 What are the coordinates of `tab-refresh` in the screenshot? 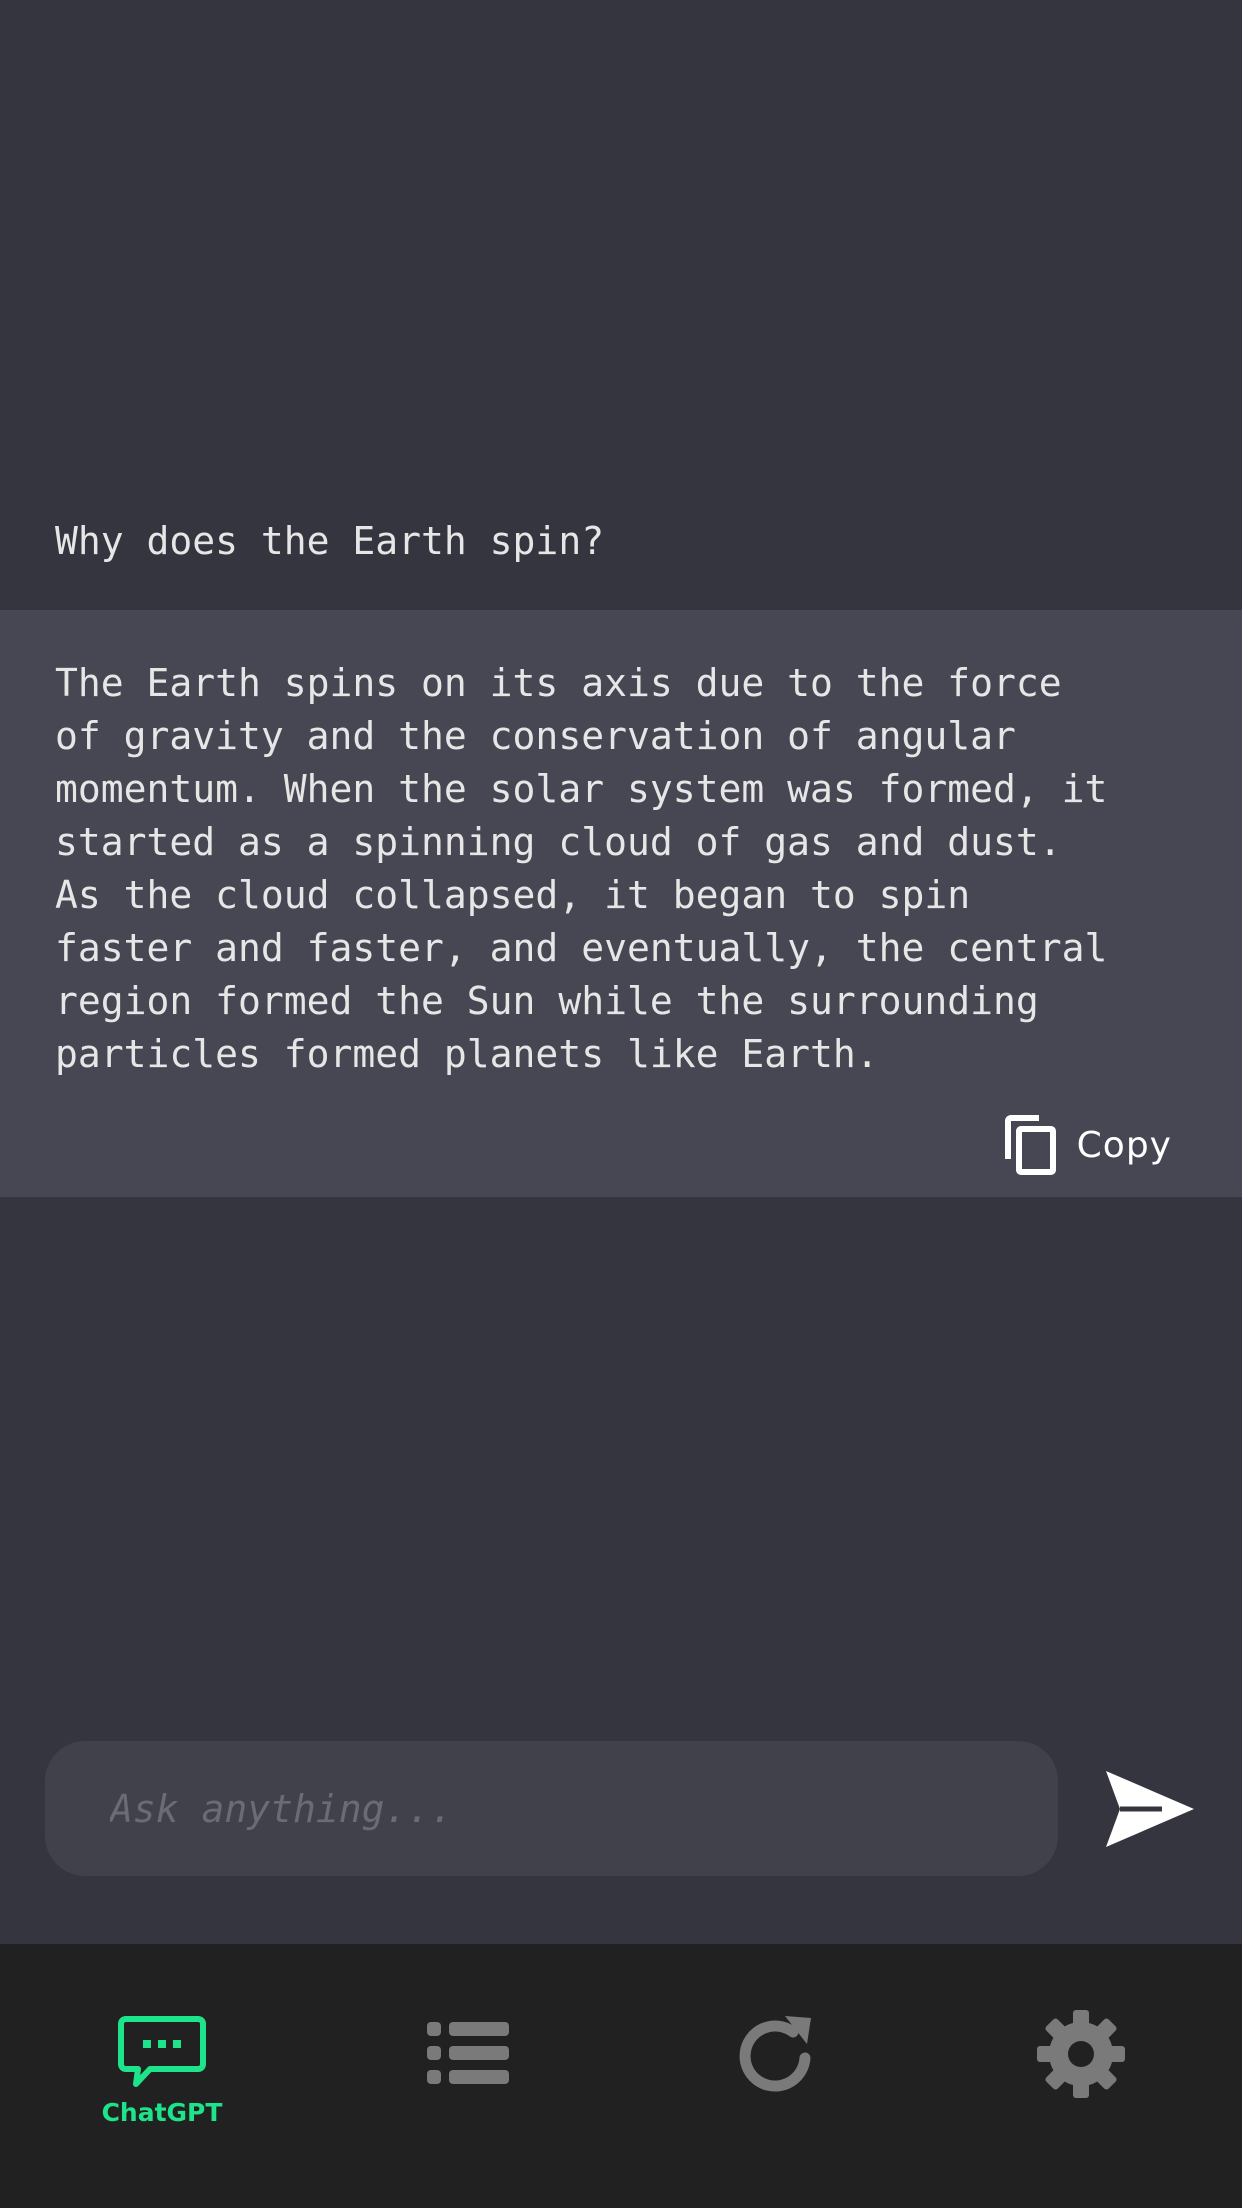 It's located at (775, 2076).